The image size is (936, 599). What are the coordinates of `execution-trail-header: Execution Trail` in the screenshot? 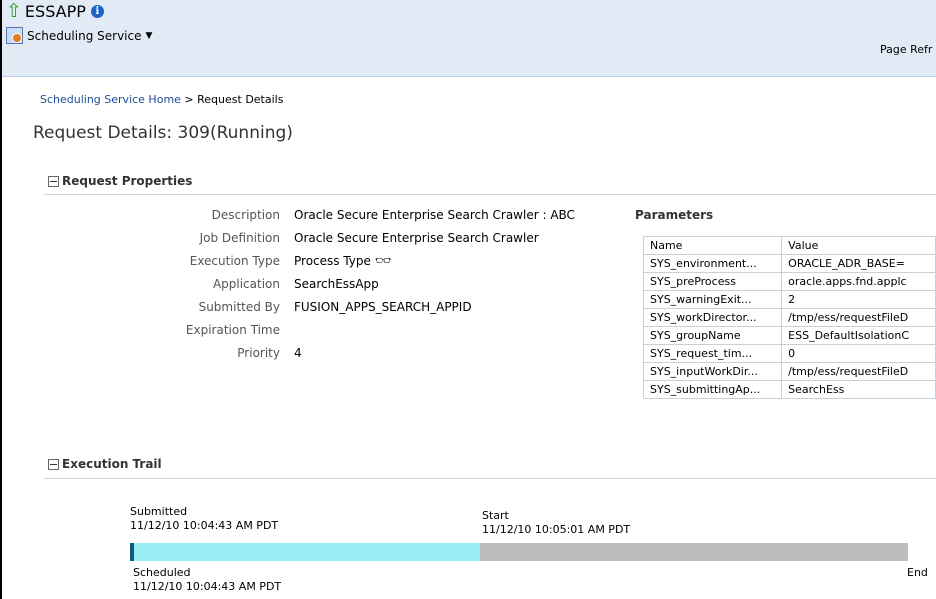 It's located at (105, 464).